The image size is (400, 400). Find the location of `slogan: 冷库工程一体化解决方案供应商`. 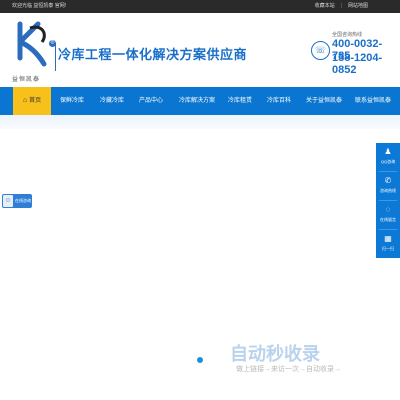

slogan: 冷库工程一体化解决方案供应商 is located at coordinates (153, 54).